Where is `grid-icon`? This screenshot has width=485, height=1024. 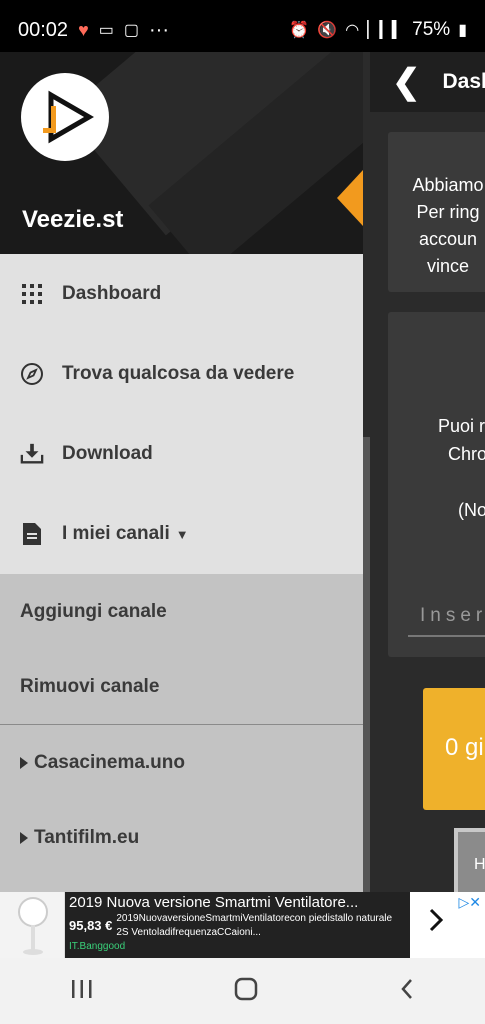
grid-icon is located at coordinates (32, 294).